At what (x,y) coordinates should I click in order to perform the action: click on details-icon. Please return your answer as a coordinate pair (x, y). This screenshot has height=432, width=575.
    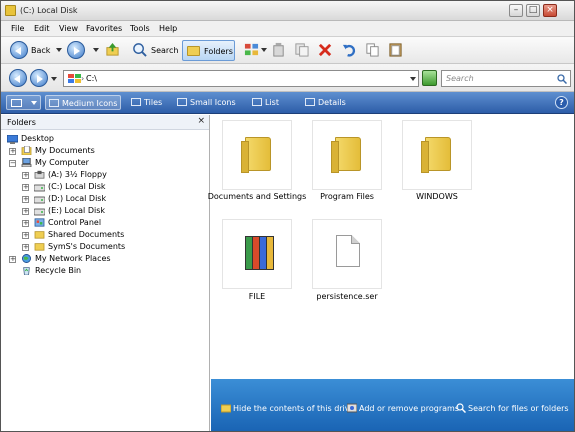
    Looking at the image, I should click on (310, 102).